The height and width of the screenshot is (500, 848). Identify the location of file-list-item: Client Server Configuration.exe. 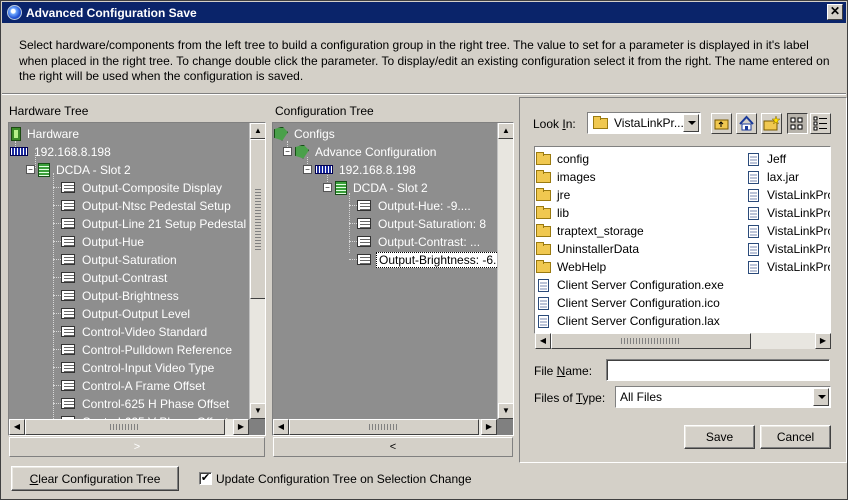
(630, 285).